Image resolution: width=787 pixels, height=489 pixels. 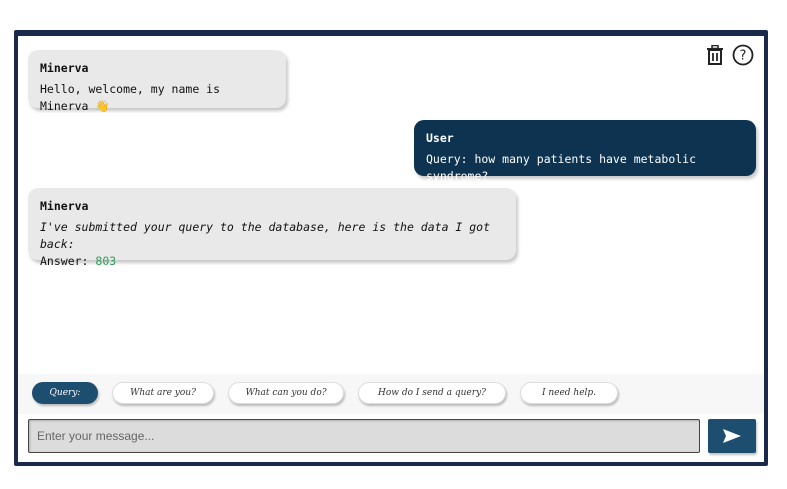 What do you see at coordinates (432, 393) in the screenshot?
I see `suggestion-chip-how-send-query: How do I send a query?` at bounding box center [432, 393].